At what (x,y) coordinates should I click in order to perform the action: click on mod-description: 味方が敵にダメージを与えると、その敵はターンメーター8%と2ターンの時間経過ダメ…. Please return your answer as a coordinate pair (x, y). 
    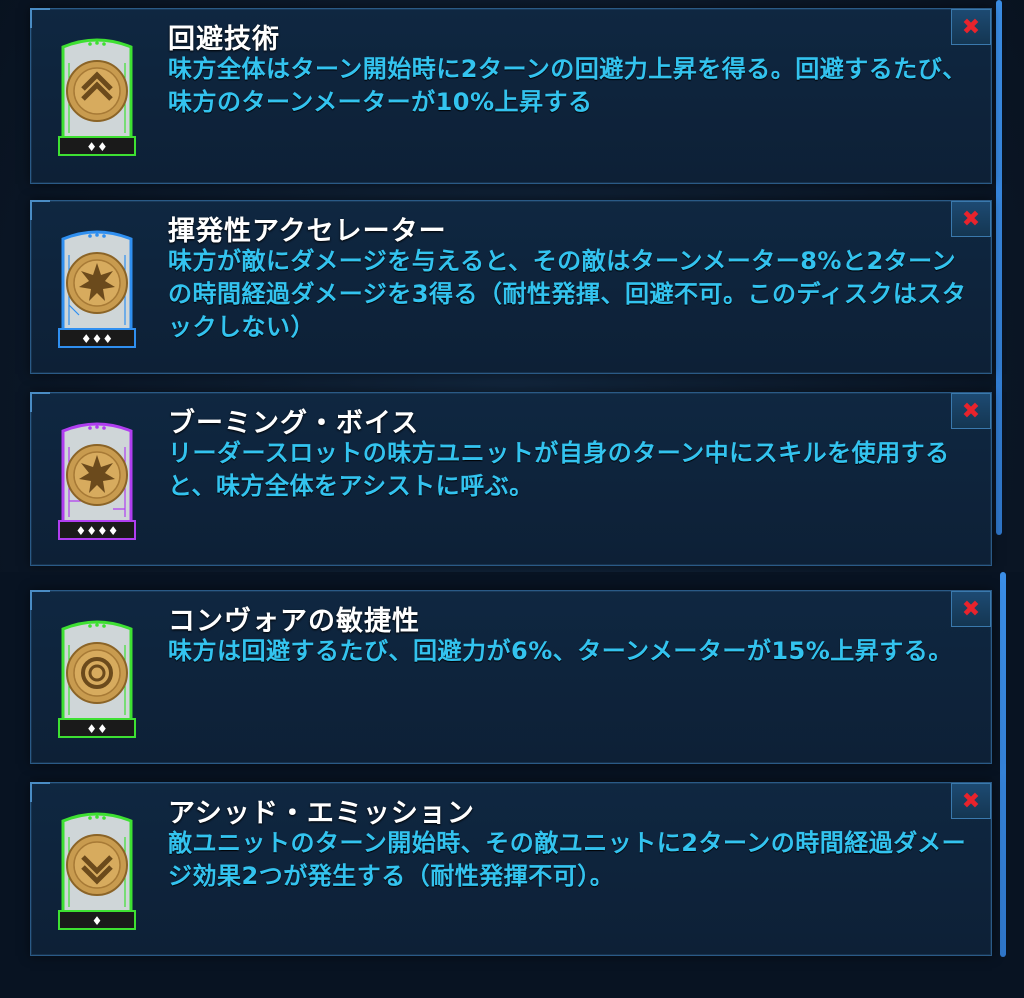
    Looking at the image, I should click on (567, 294).